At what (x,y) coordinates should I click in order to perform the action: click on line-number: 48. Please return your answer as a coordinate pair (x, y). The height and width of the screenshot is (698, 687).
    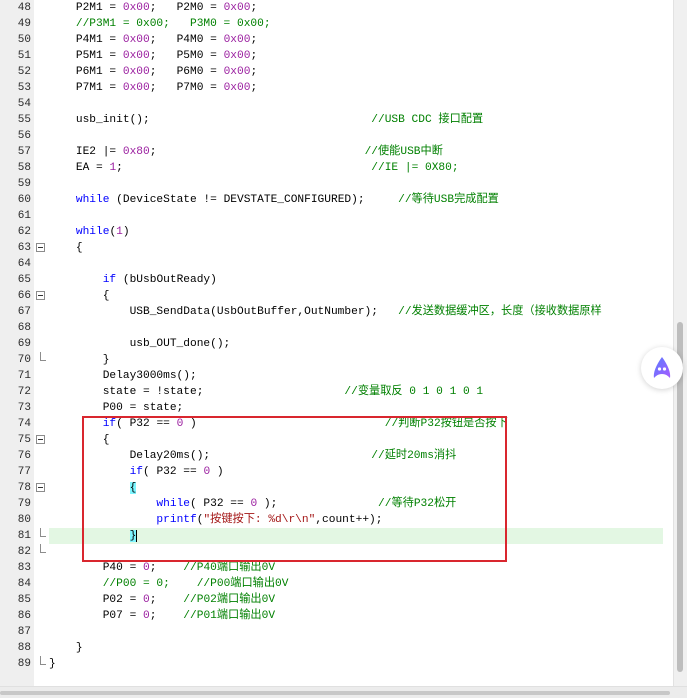
    Looking at the image, I should click on (24, 8).